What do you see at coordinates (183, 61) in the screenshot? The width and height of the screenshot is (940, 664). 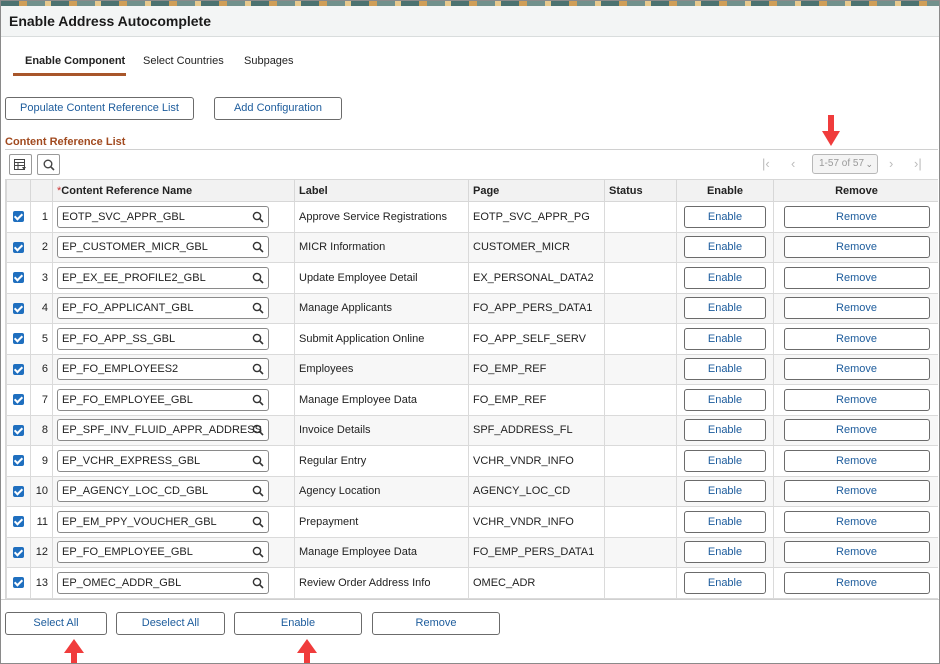 I see `tab-select-countries: Select Countries` at bounding box center [183, 61].